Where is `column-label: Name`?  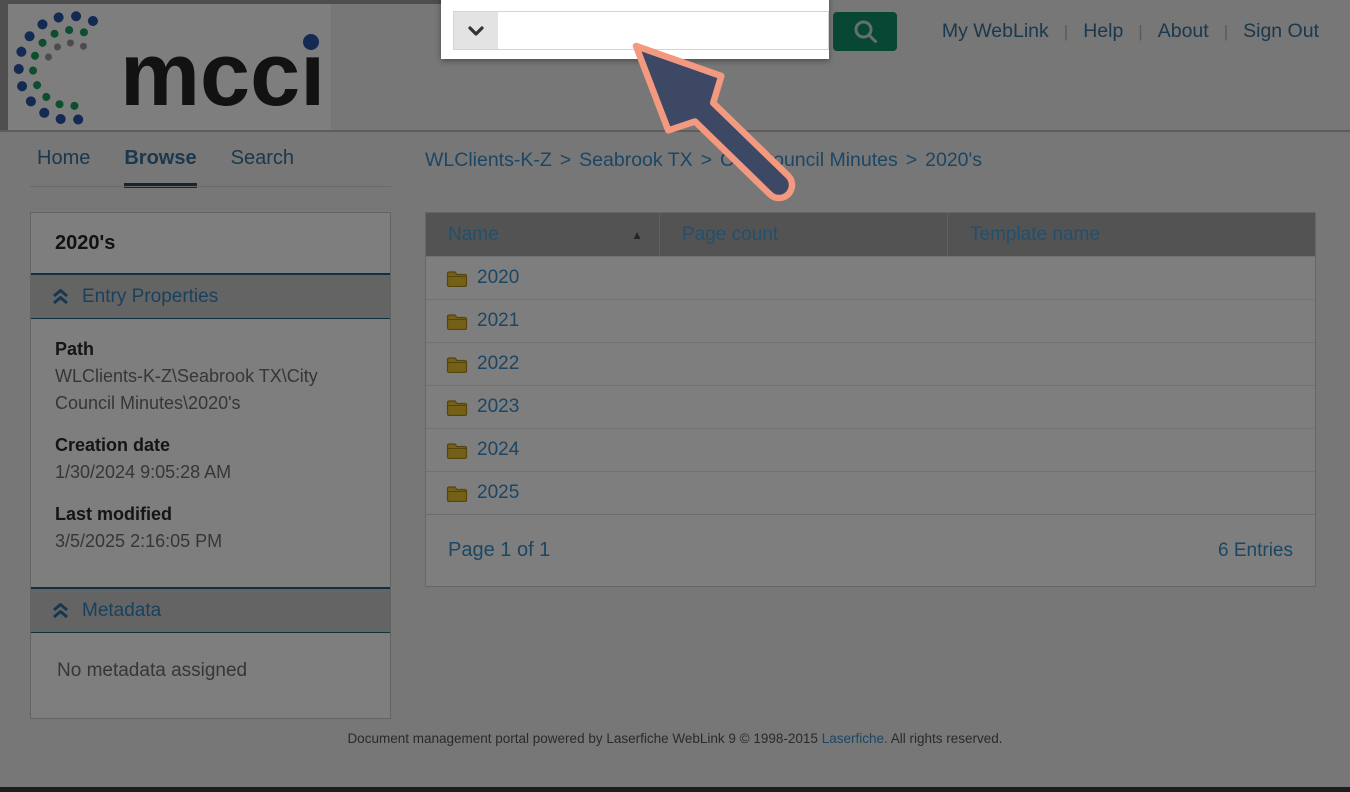
column-label: Name is located at coordinates (473, 234).